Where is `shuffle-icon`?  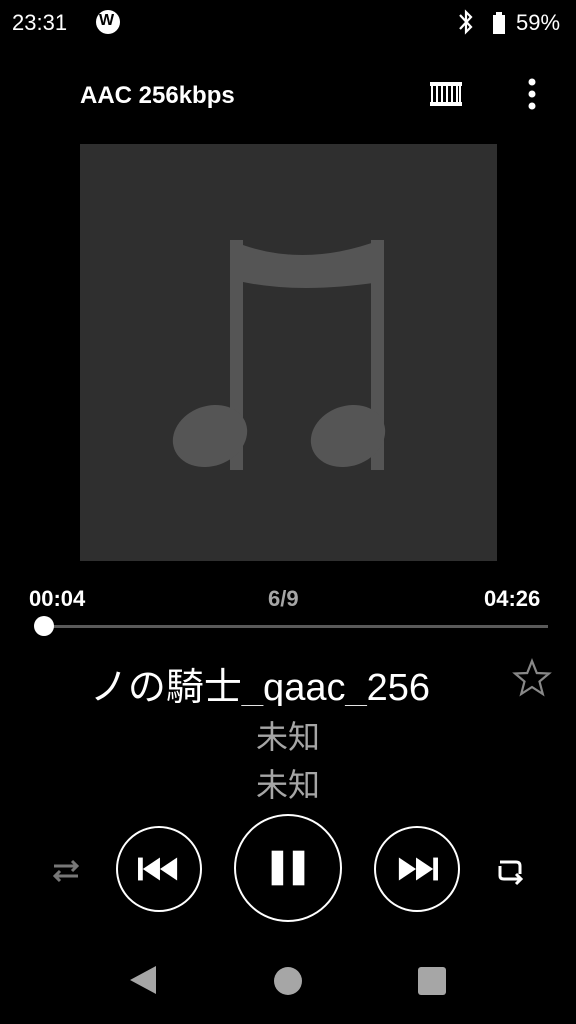 shuffle-icon is located at coordinates (66, 870).